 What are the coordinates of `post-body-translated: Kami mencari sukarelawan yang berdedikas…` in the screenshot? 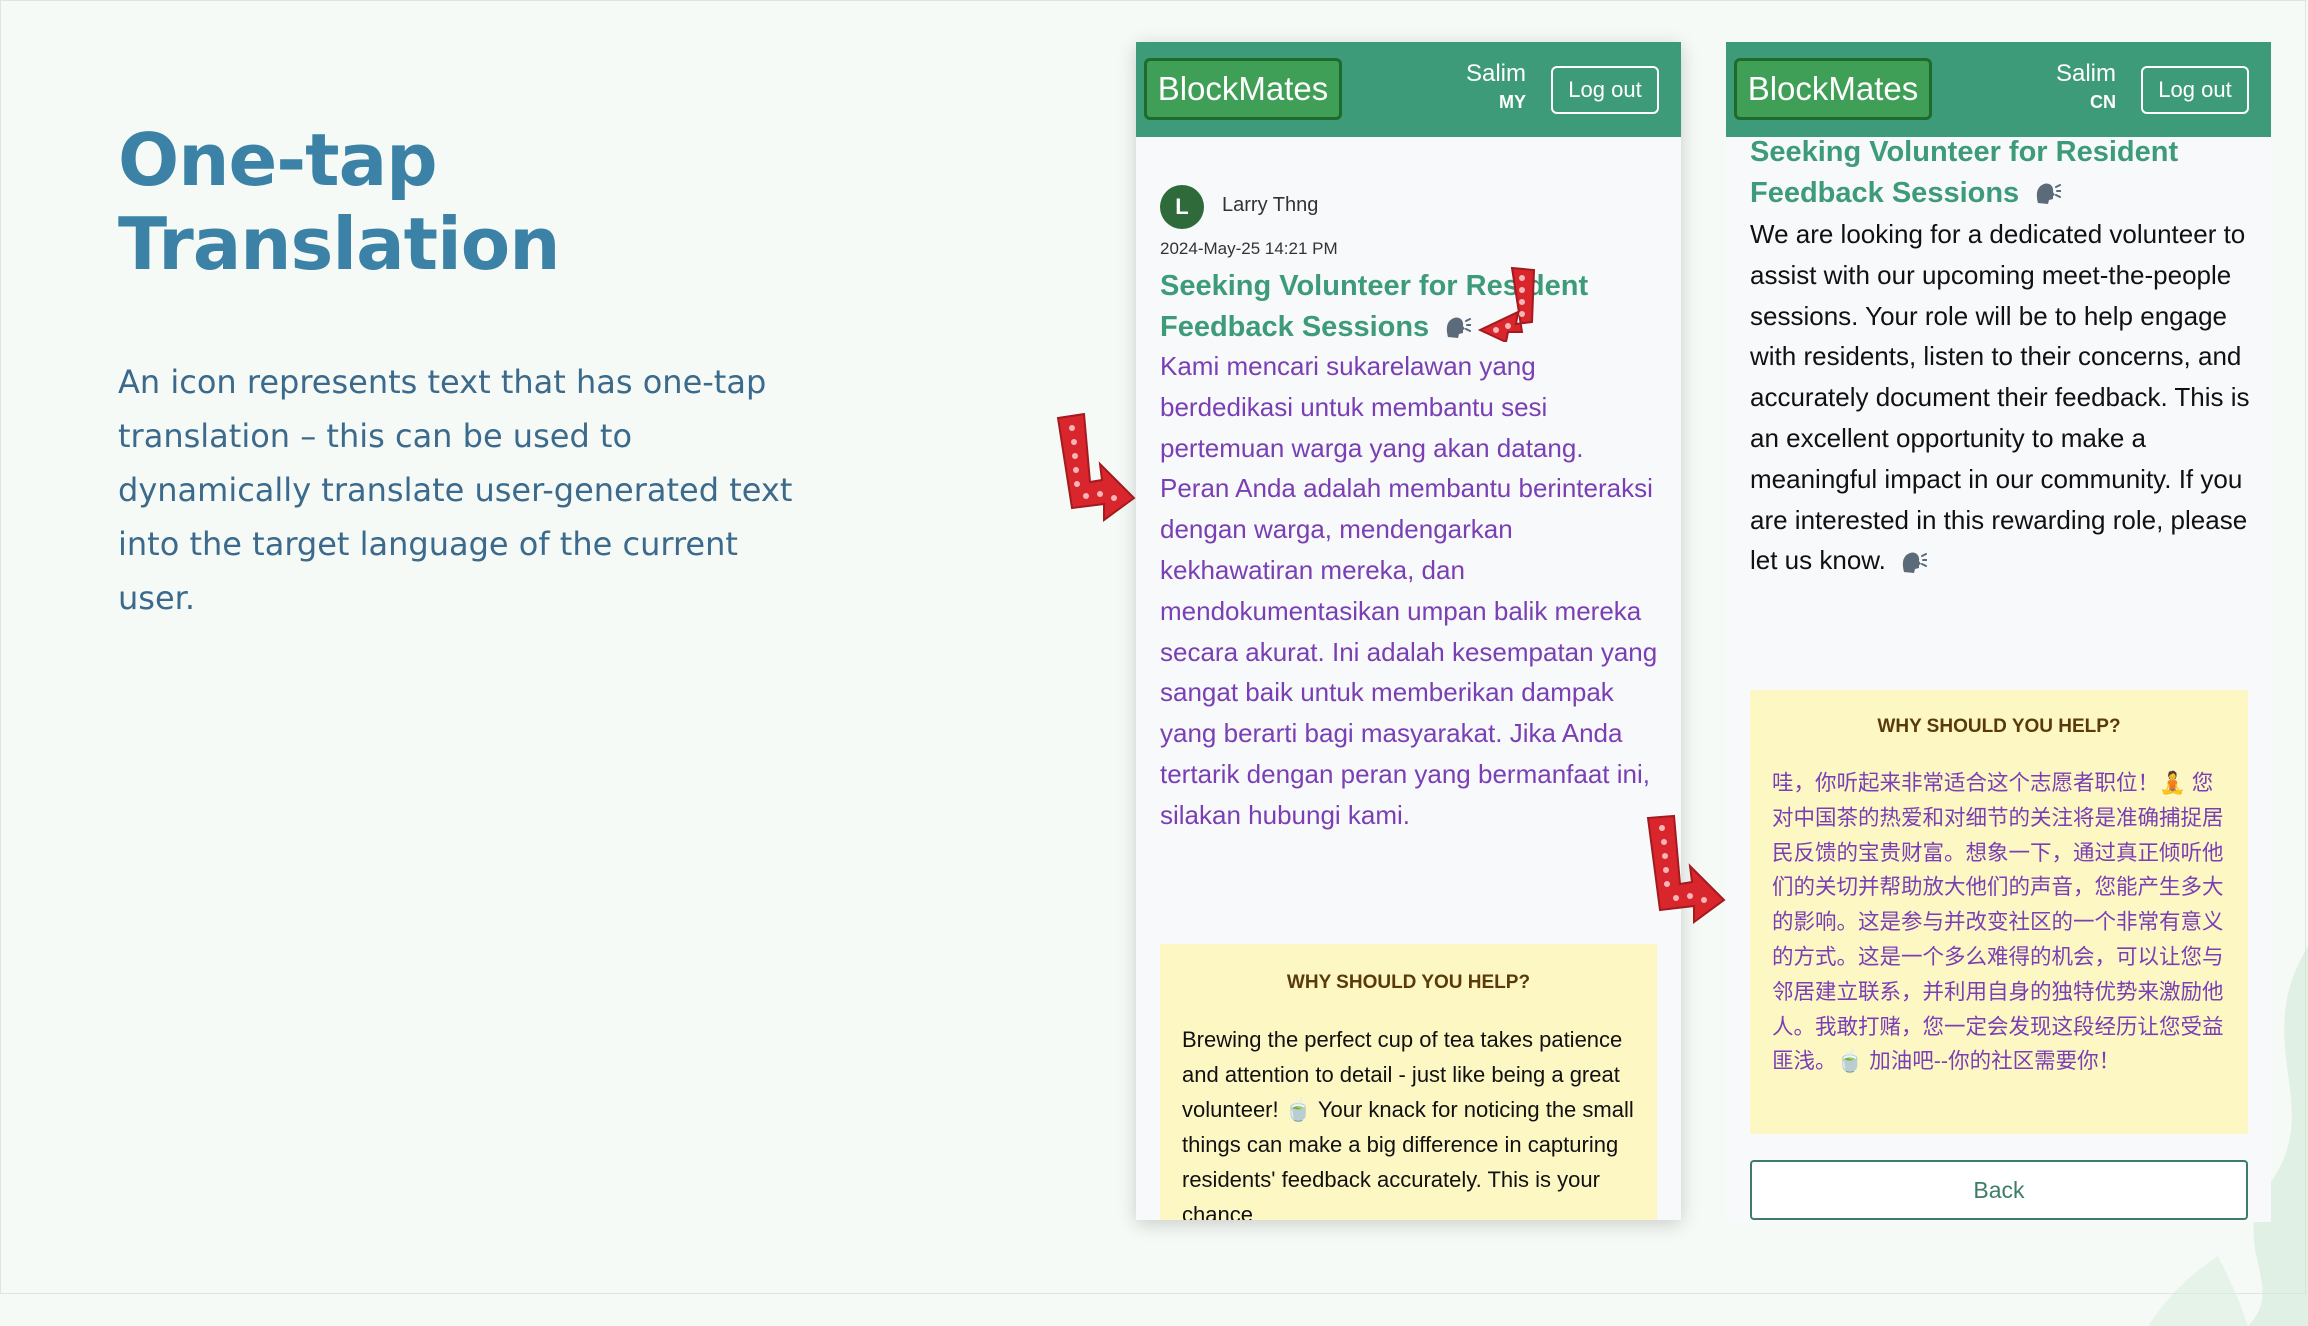 It's located at (1409, 590).